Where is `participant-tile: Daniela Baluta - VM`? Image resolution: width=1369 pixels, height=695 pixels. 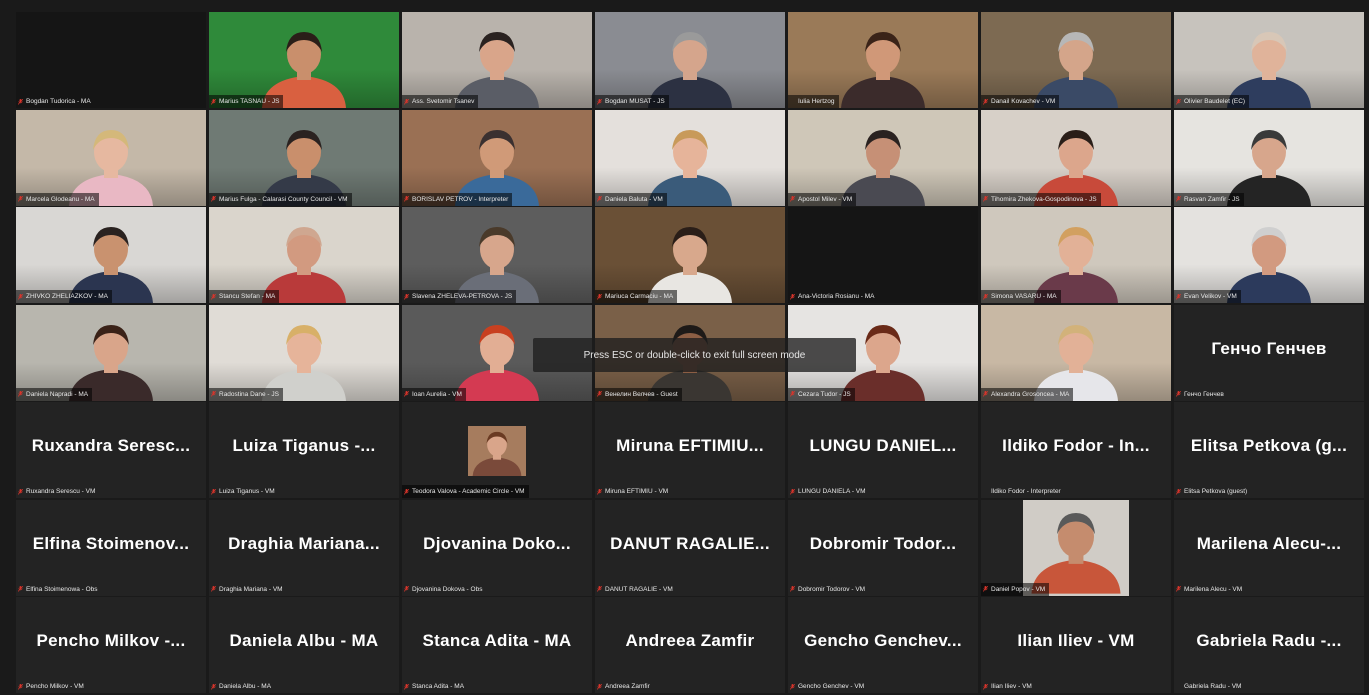
participant-tile: Daniela Baluta - VM is located at coordinates (690, 157).